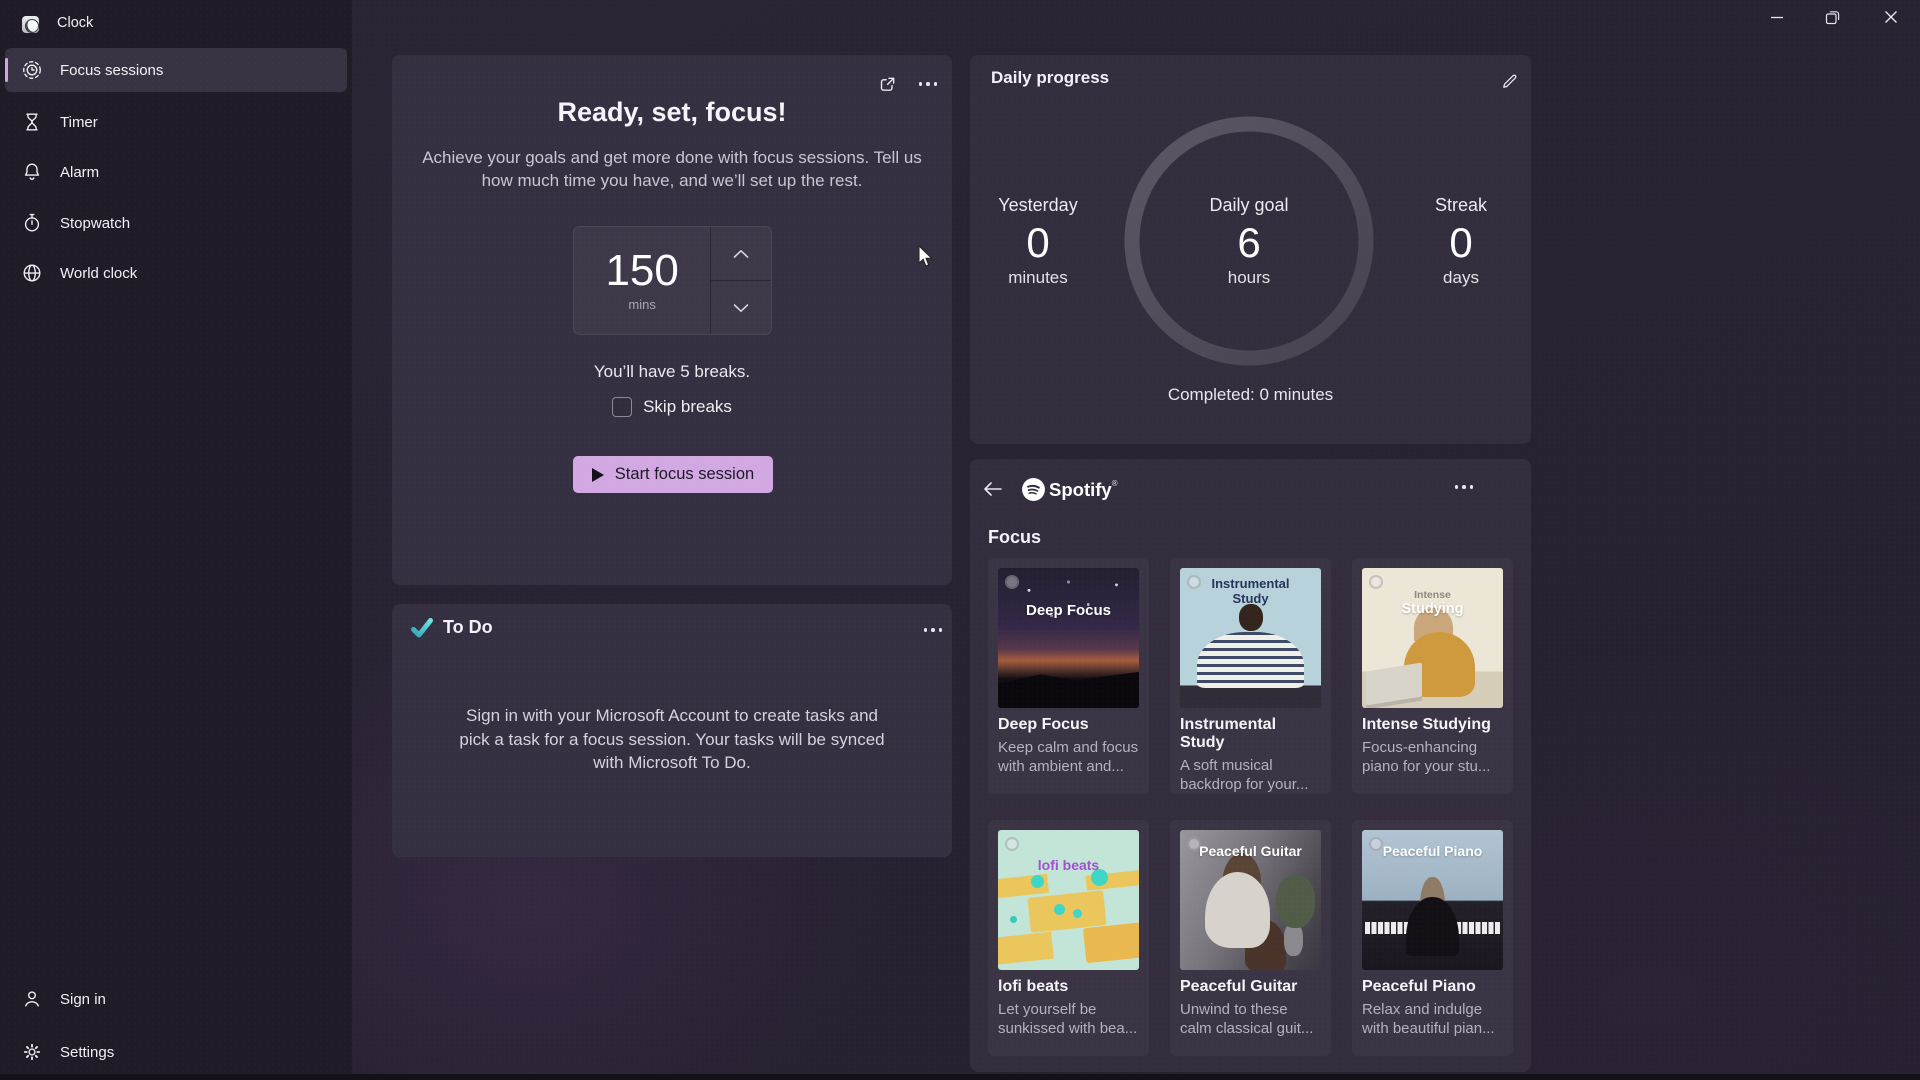 Image resolution: width=1920 pixels, height=1080 pixels. I want to click on sidebar-item-alarm: Alarm, so click(176, 172).